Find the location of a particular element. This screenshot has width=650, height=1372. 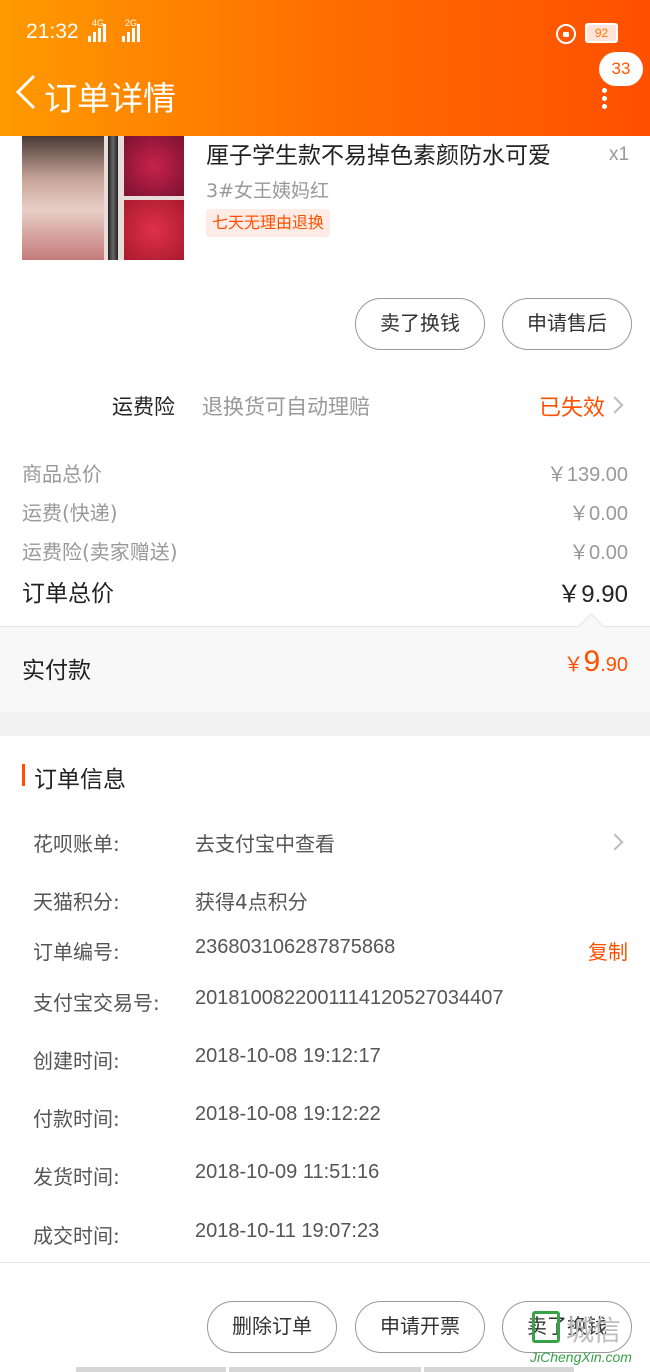

shipping-insurance-label: 运费险 is located at coordinates (143, 407).